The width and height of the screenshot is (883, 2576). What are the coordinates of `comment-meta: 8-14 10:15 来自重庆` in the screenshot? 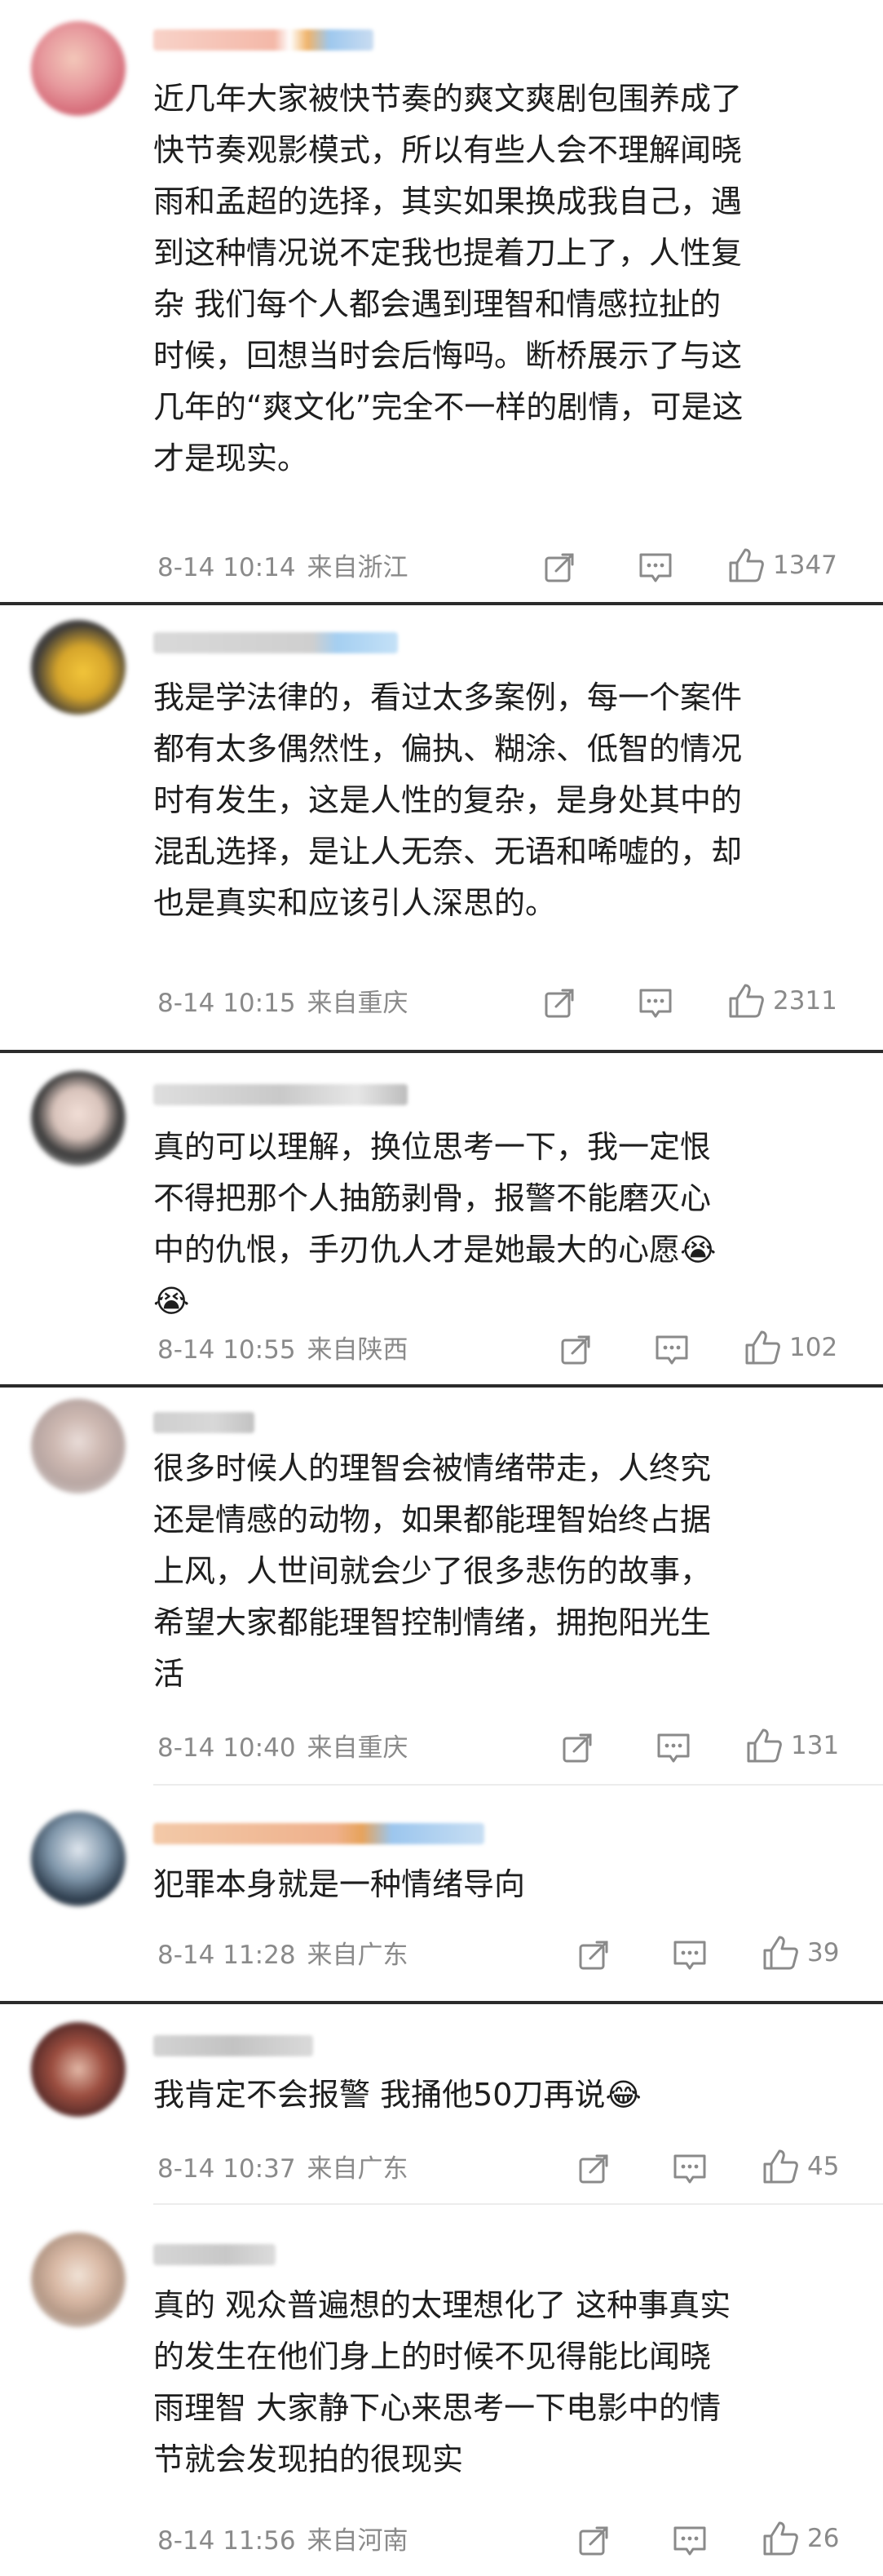 It's located at (282, 1003).